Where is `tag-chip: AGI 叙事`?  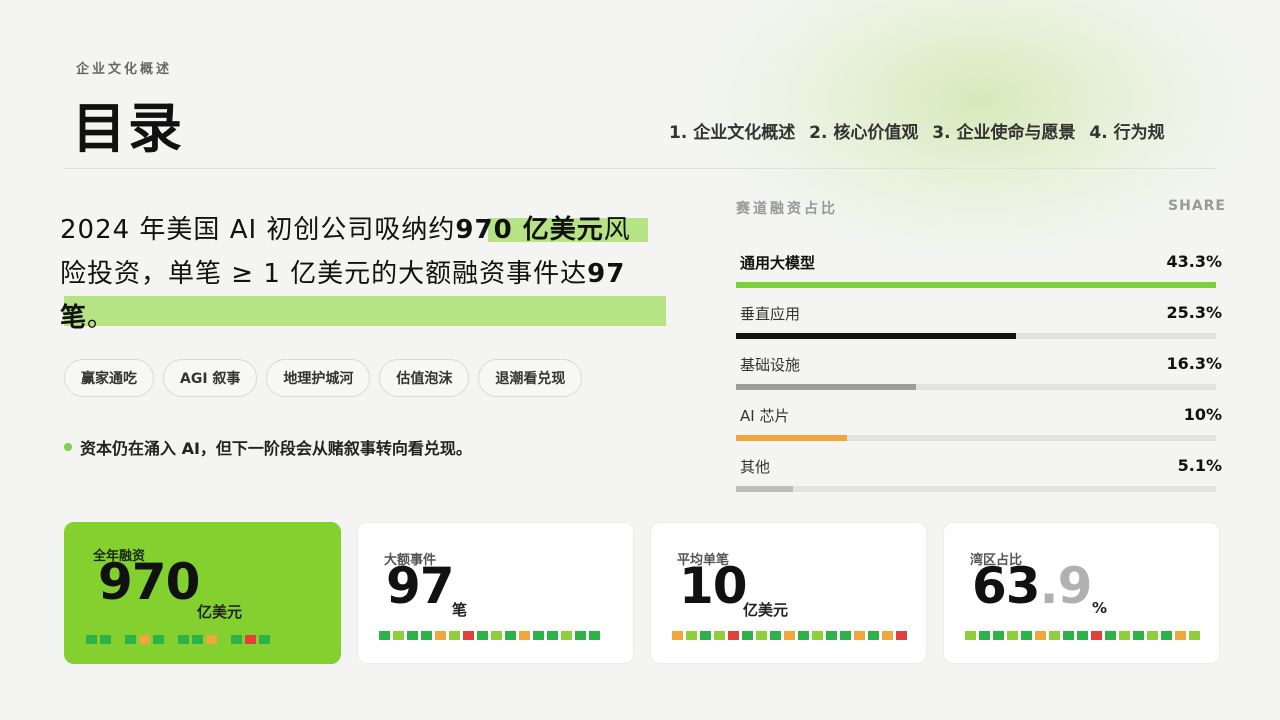
tag-chip: AGI 叙事 is located at coordinates (210, 378).